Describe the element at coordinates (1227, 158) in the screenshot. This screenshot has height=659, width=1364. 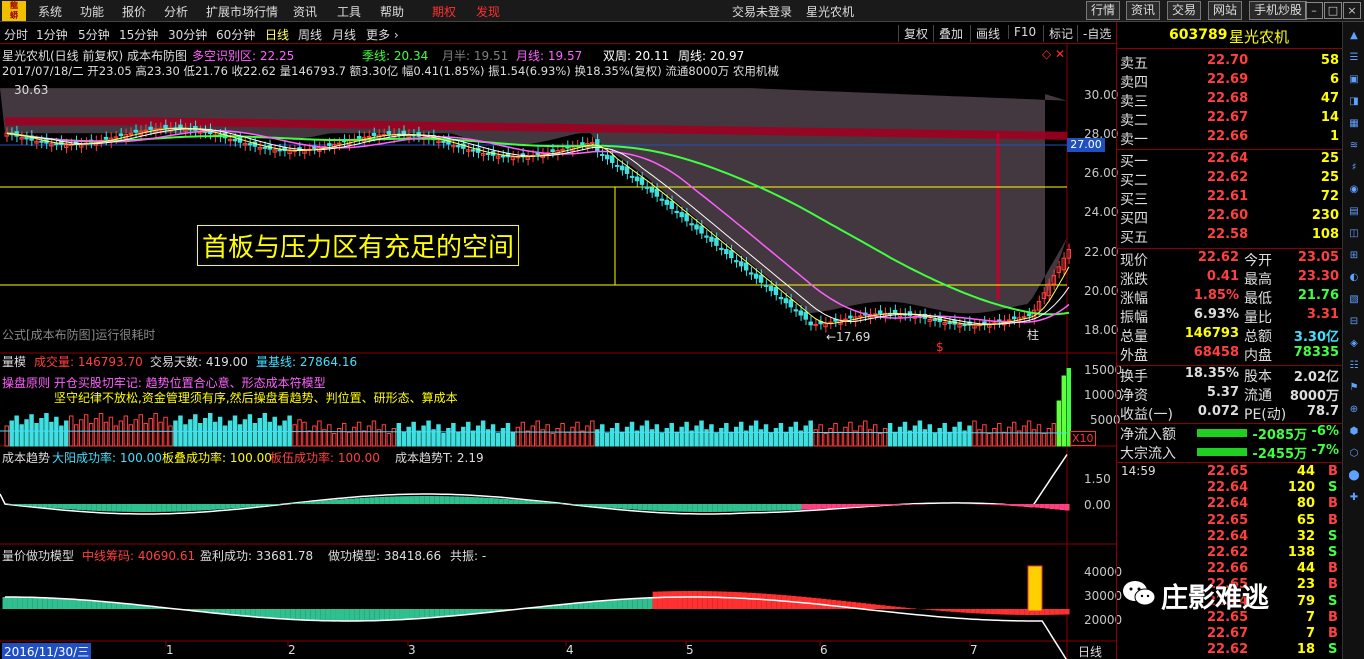
I see `bid-price: 22.64` at that location.